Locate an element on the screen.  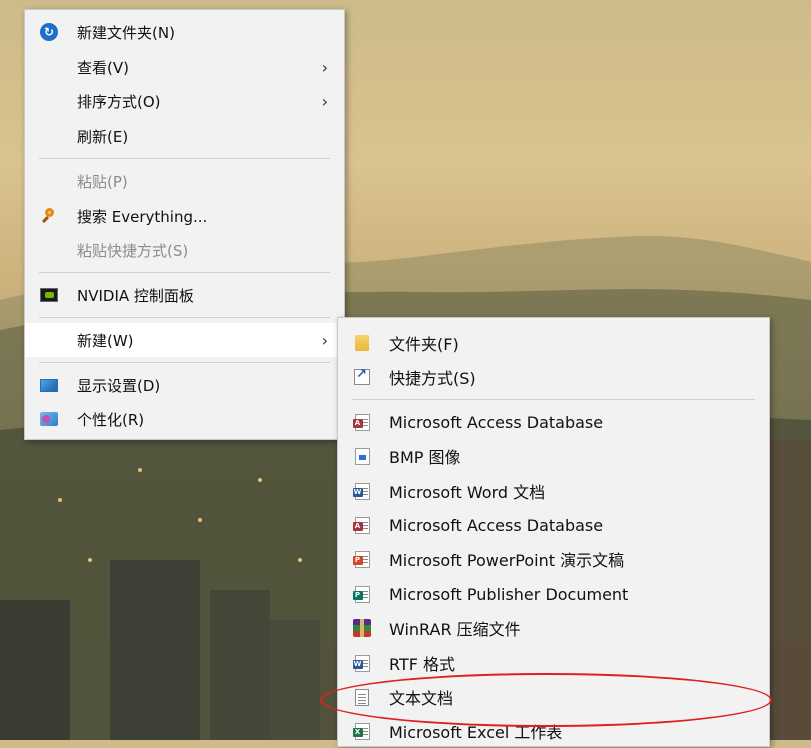
menu-item-nvidia-control-panel: NVIDIA 控制面板 is located at coordinates (184, 295).